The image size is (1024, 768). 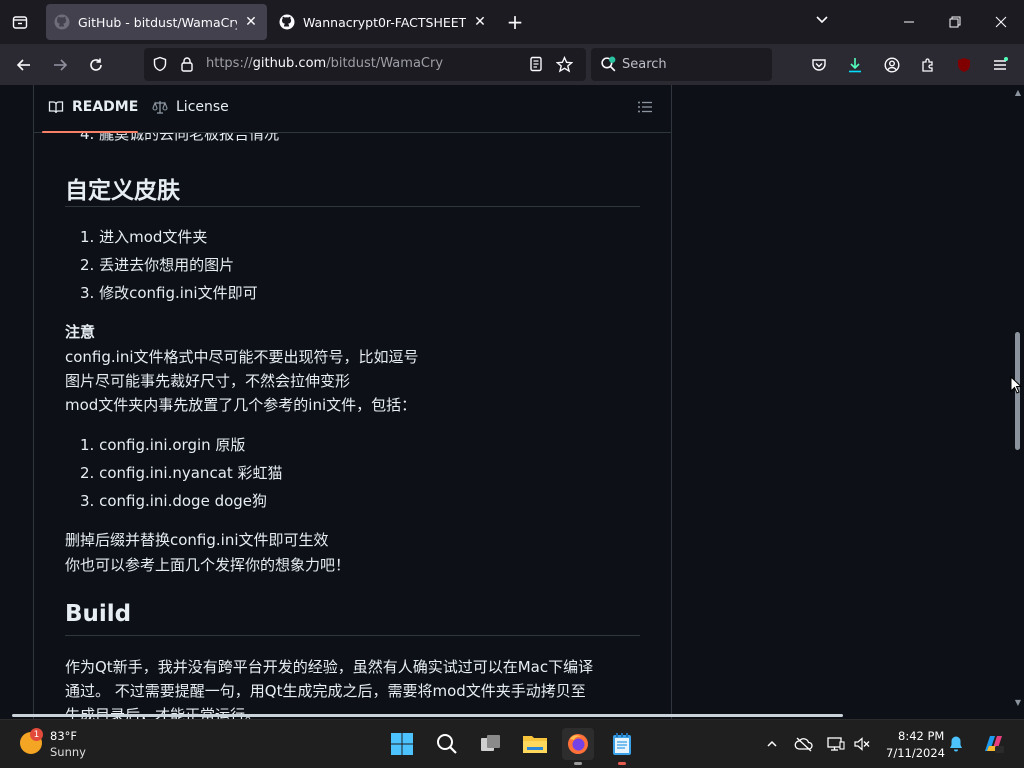 What do you see at coordinates (197, 540) in the screenshot?
I see `paragraph-line: 删掉后缀并替换config.ini文件即可生效` at bounding box center [197, 540].